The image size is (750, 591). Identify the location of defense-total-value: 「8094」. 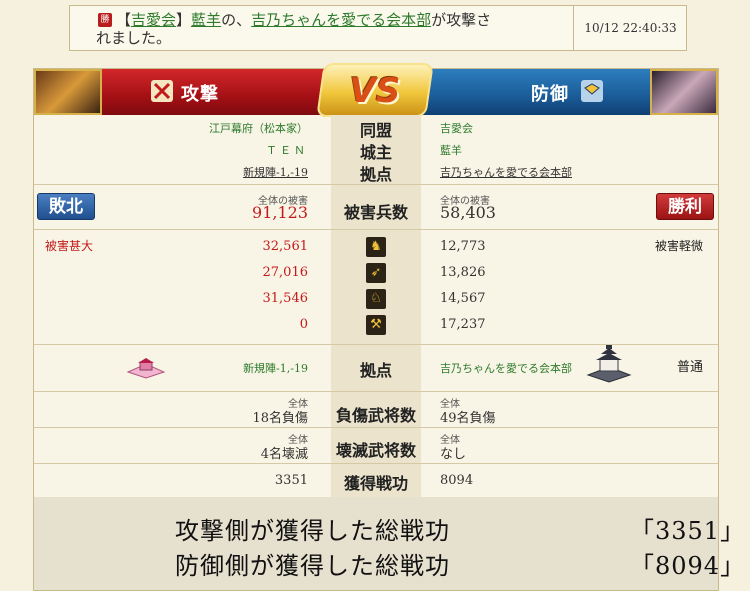
(688, 566).